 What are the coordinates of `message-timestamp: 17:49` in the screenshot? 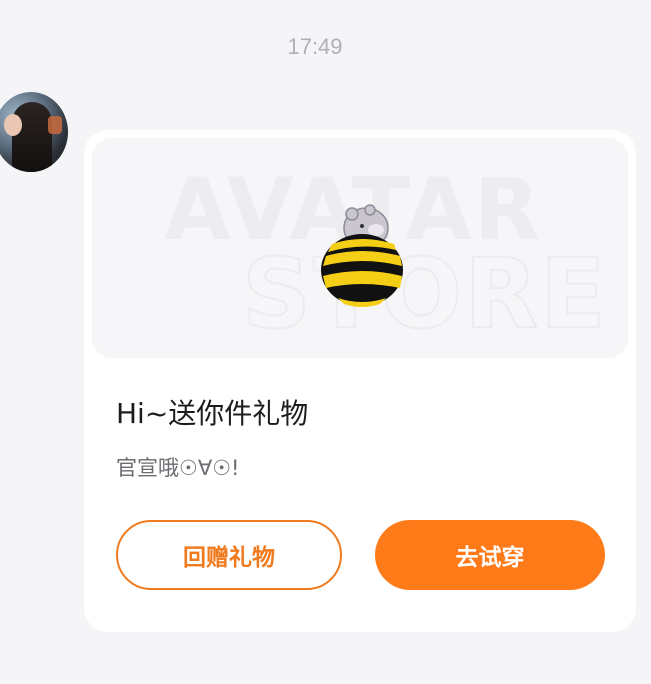 It's located at (315, 46).